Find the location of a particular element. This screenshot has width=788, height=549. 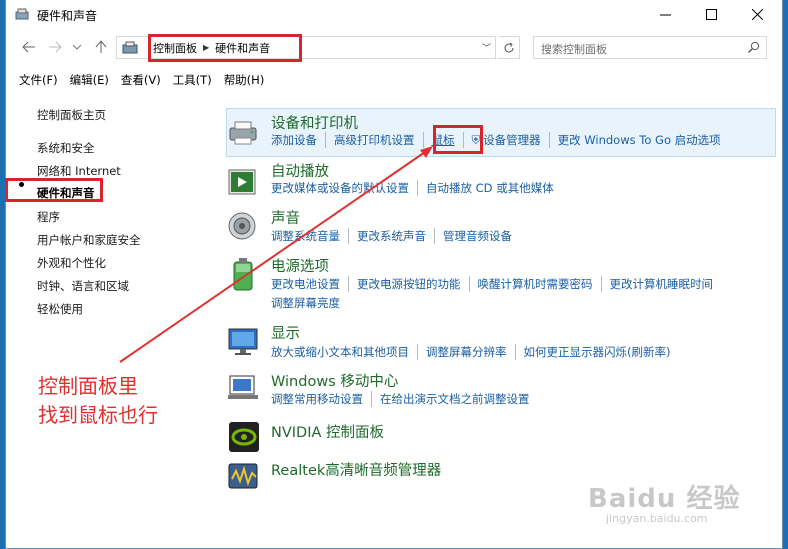

menu-bar: 文件(F) 编辑(E) 查看(V) 工具(T) 帮助(H) is located at coordinates (141, 80).